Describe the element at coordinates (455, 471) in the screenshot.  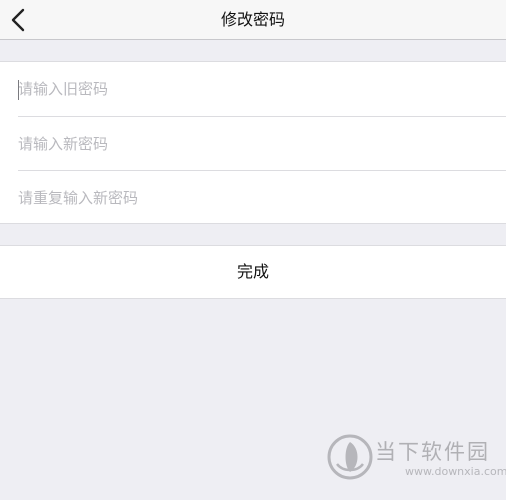
I see `watermark-url: www.downxia.com` at that location.